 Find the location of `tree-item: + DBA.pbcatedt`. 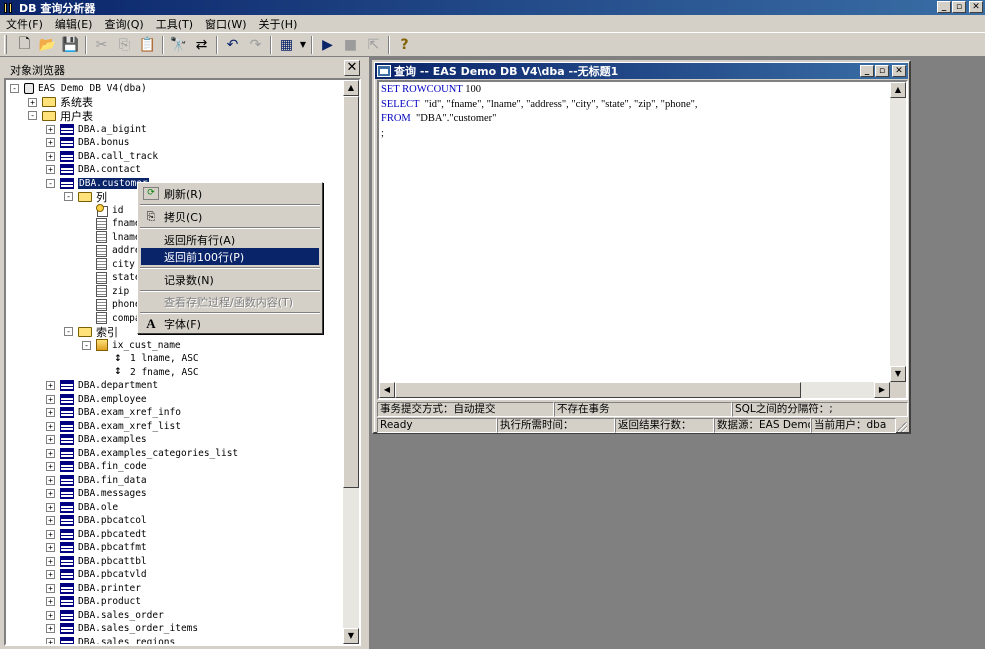

tree-item: + DBA.pbcatedt is located at coordinates (96, 535).